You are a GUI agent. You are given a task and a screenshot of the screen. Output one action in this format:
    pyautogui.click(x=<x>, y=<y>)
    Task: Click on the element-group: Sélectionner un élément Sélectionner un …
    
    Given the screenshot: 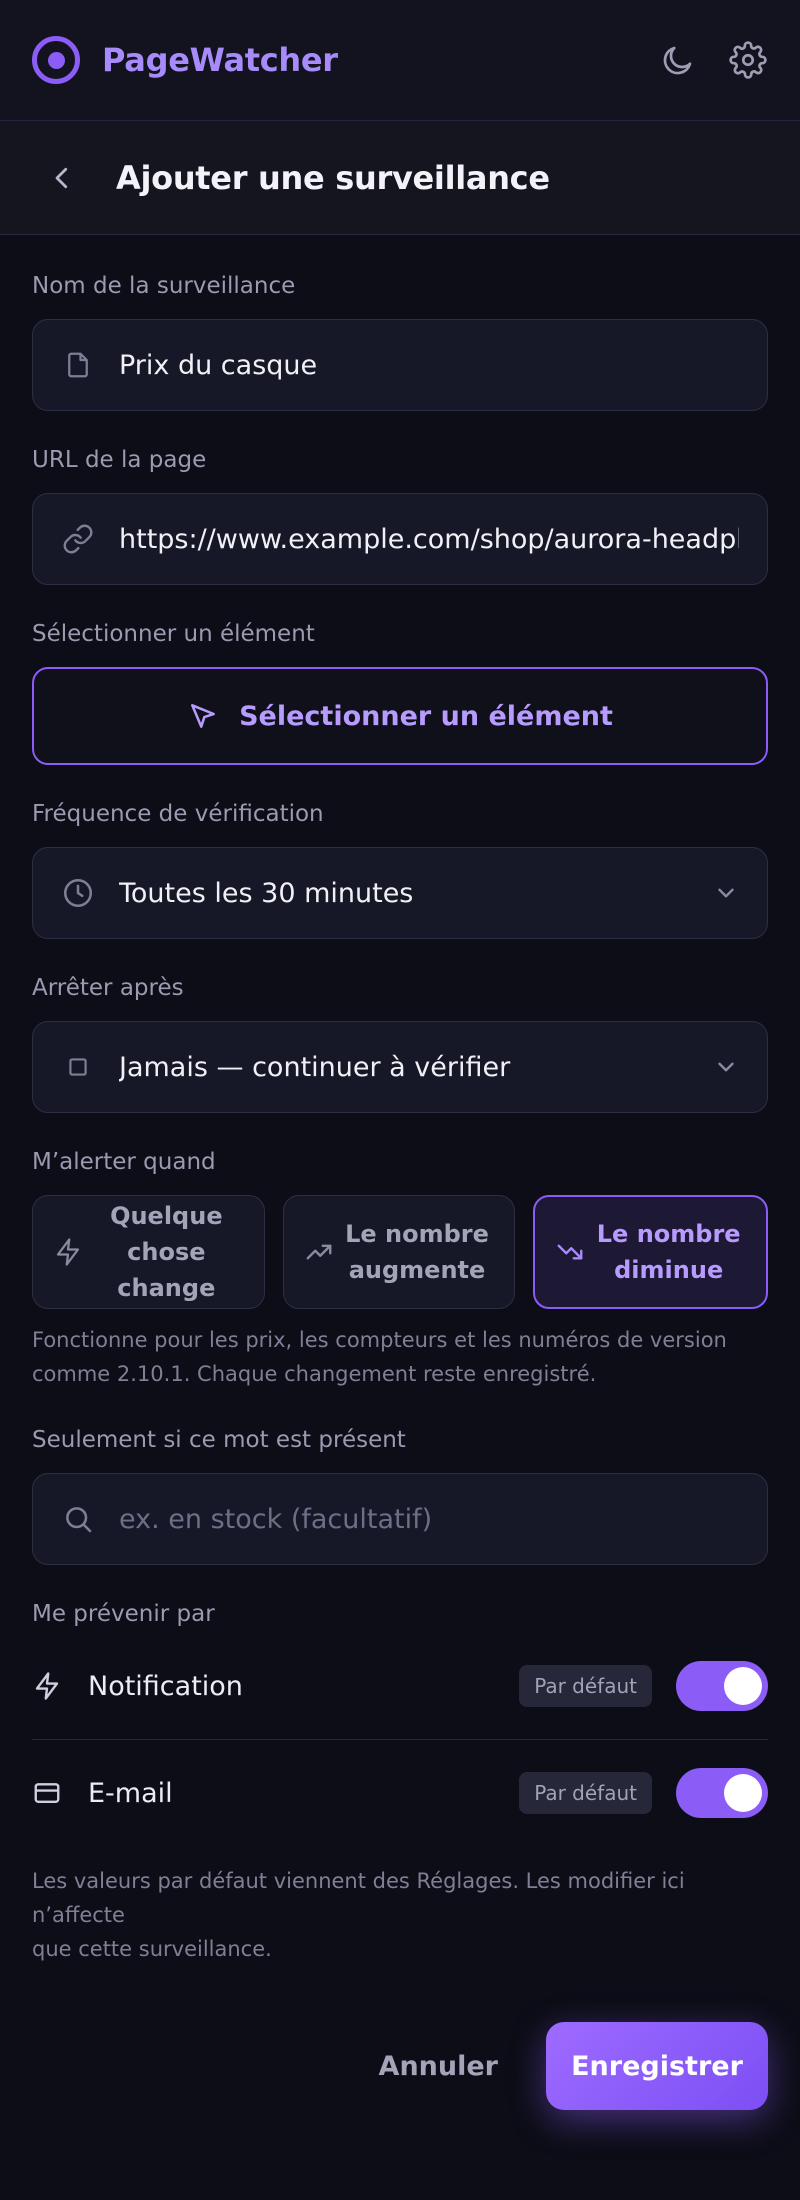 What is the action you would take?
    pyautogui.click(x=400, y=693)
    